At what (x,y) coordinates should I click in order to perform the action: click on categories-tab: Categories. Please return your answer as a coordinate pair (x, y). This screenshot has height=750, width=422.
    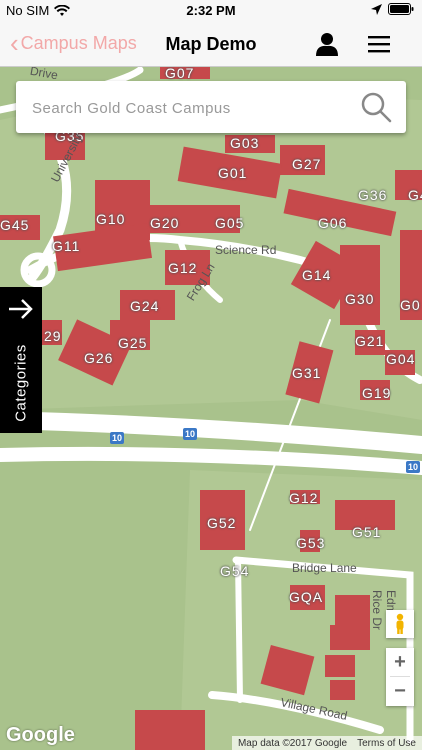
    Looking at the image, I should click on (21, 360).